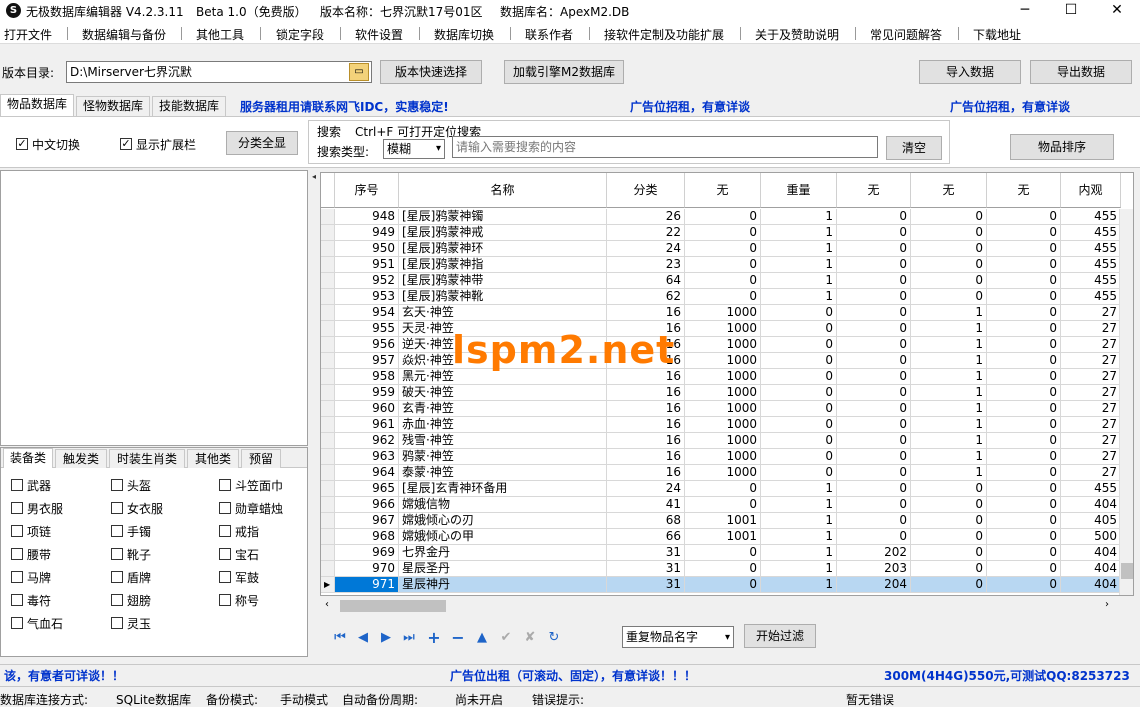 Image resolution: width=1140 pixels, height=707 pixels. Describe the element at coordinates (503, 190) in the screenshot. I see `grid-column-header: 名称` at that location.